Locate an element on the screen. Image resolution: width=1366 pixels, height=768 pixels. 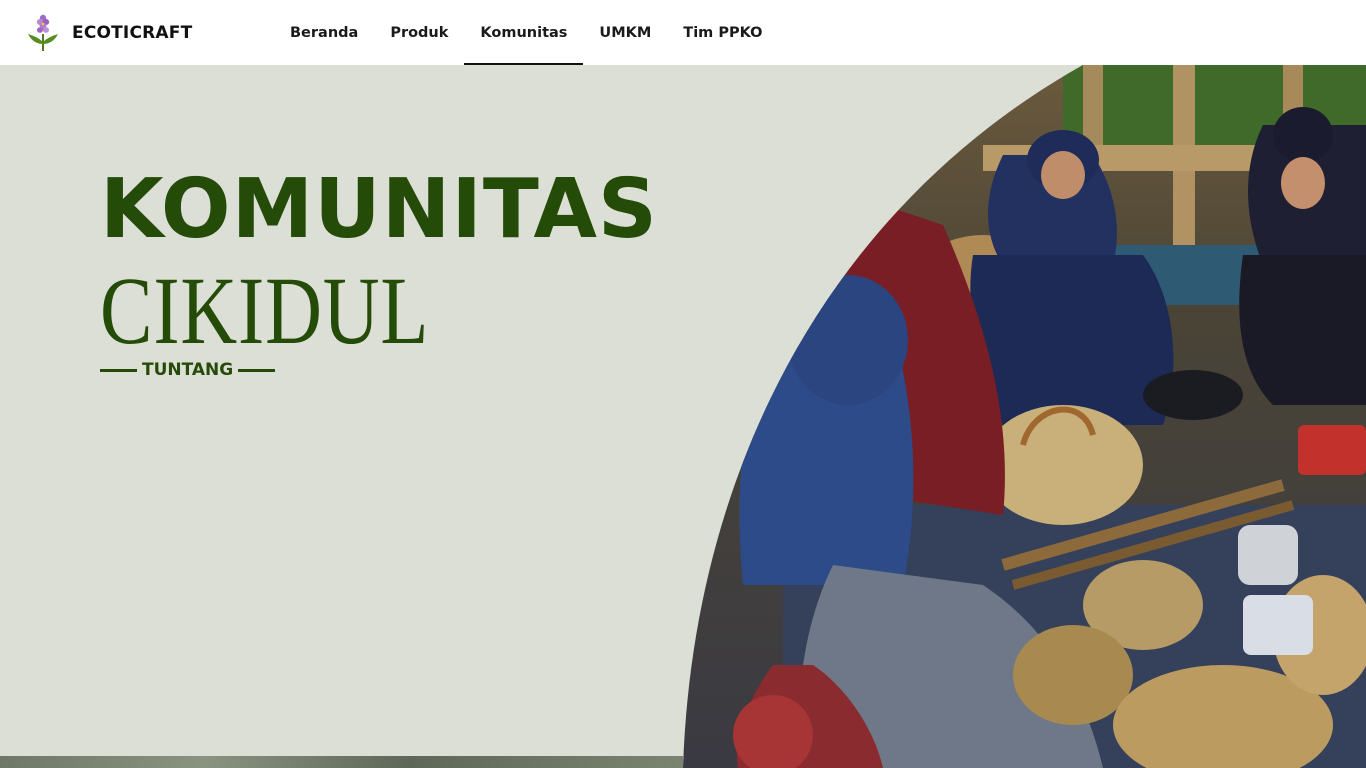
nav-tim-ppko: Tim PPKO is located at coordinates (722, 32).